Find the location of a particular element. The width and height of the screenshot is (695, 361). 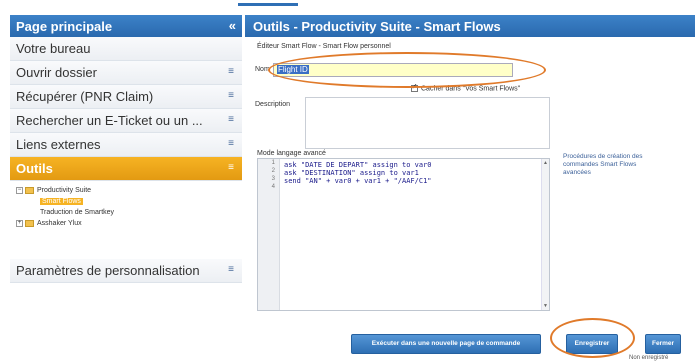

sidebar-item-label: Ouvrir dossier is located at coordinates (56, 72).